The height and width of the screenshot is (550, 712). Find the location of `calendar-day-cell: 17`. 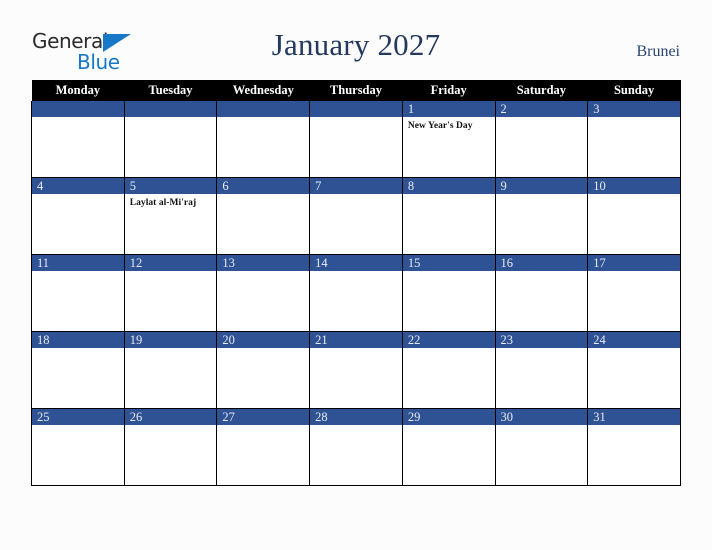

calendar-day-cell: 17 is located at coordinates (634, 293).